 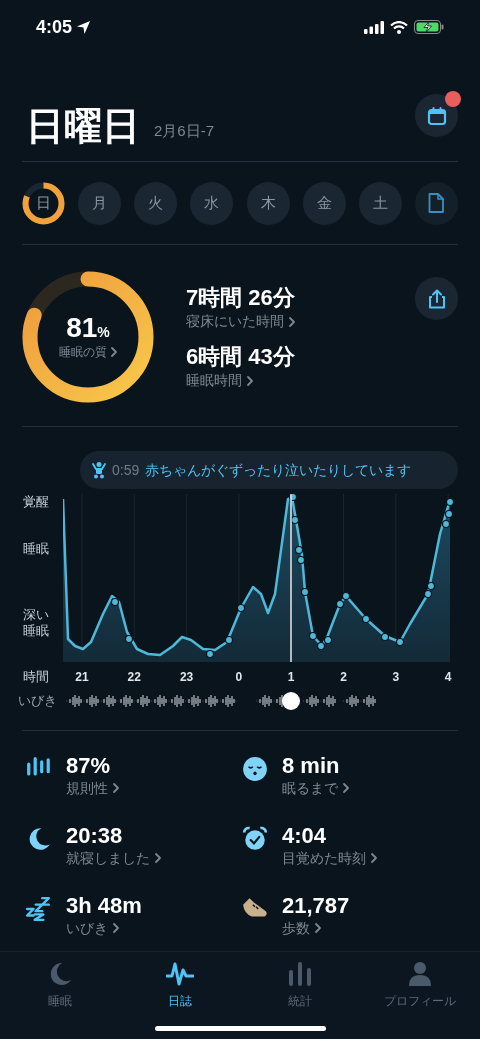 I want to click on share-button, so click(x=436, y=298).